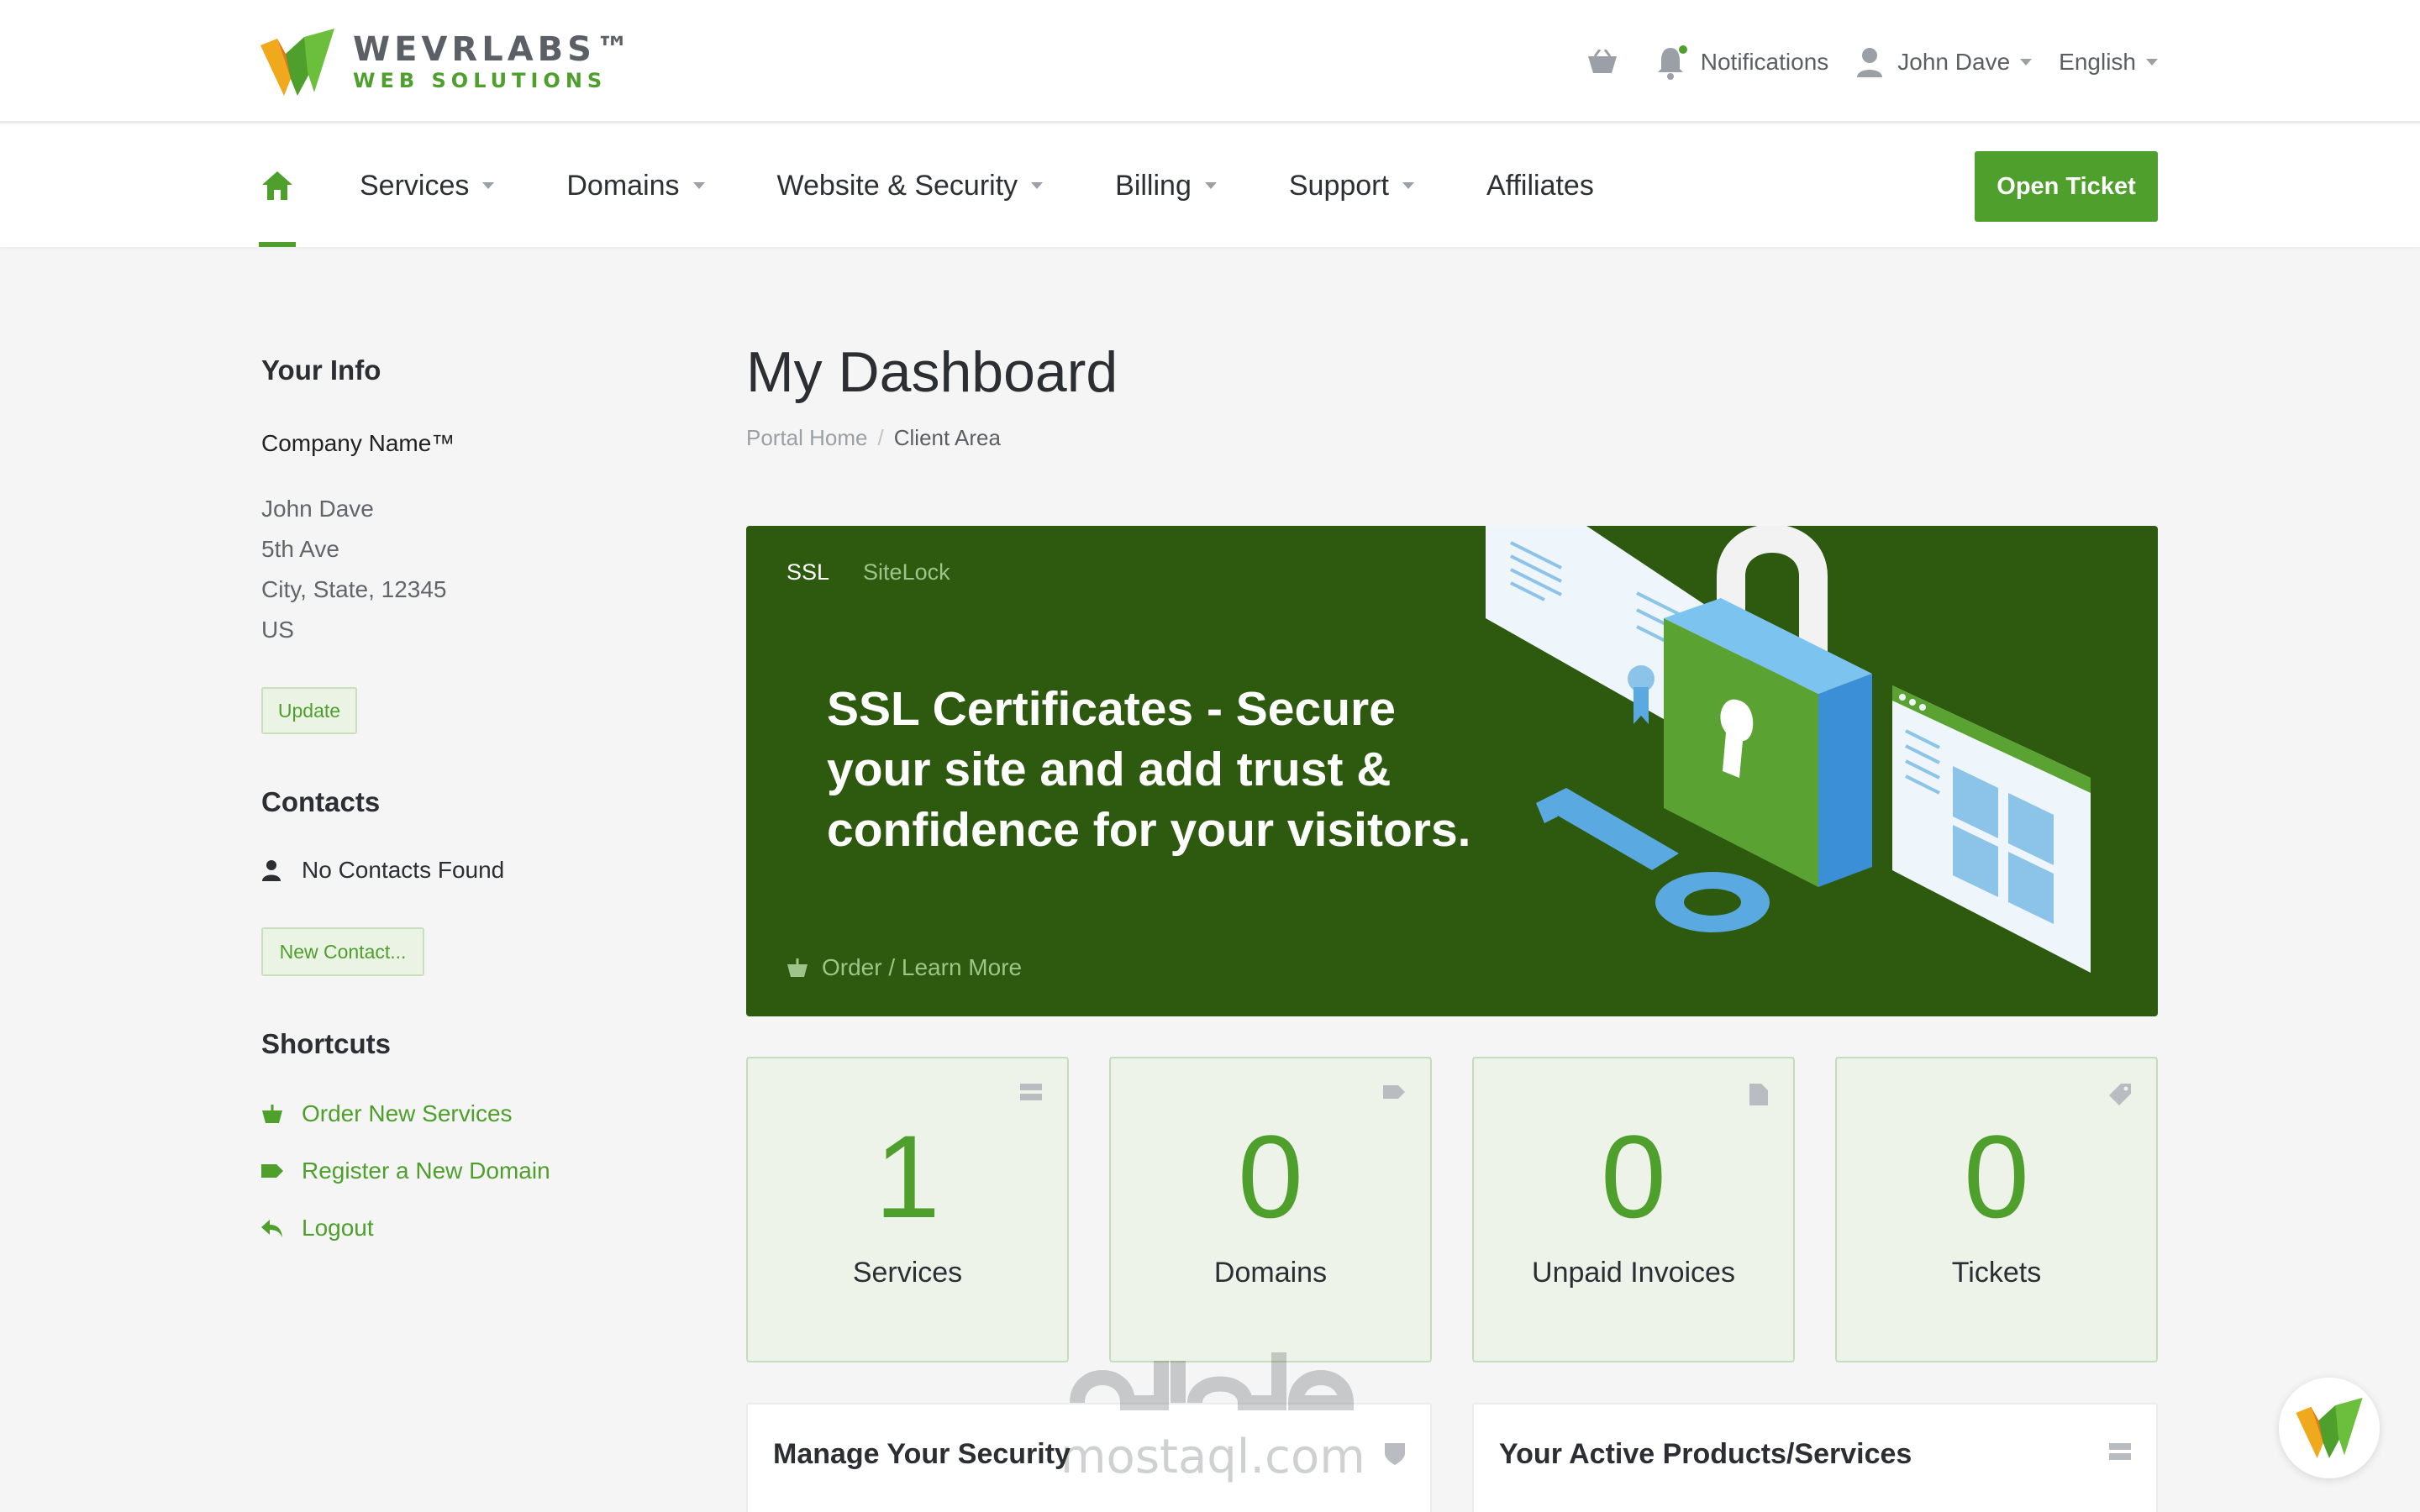 Image resolution: width=2420 pixels, height=1512 pixels. I want to click on contacts-empty: No Contacts Found, so click(382, 870).